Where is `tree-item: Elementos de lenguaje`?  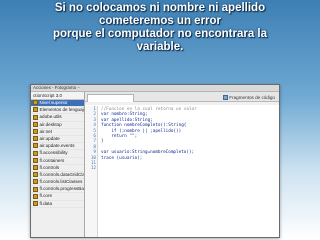
tree-item: Elementos de lenguaje is located at coordinates (58, 111).